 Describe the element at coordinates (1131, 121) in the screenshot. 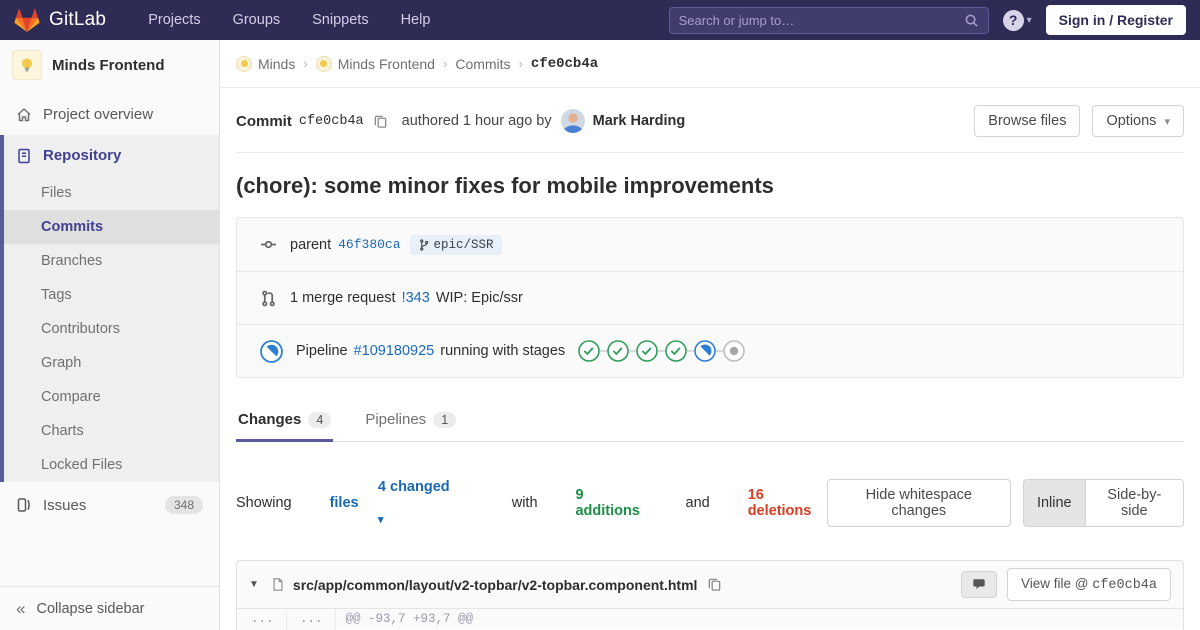

I see `options-label: Options` at that location.